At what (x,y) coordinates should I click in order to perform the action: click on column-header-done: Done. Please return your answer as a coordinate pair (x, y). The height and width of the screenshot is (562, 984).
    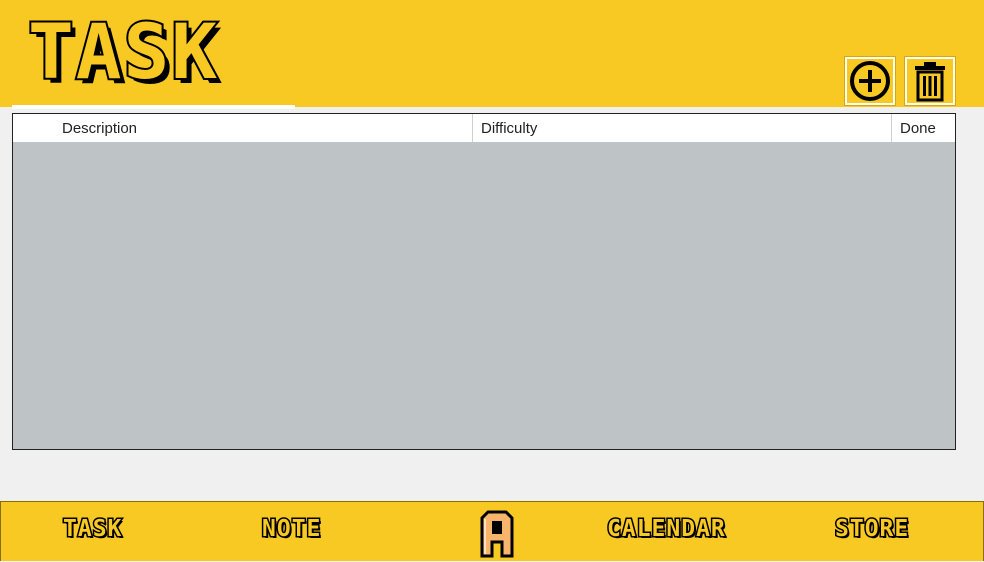
    Looking at the image, I should click on (923, 128).